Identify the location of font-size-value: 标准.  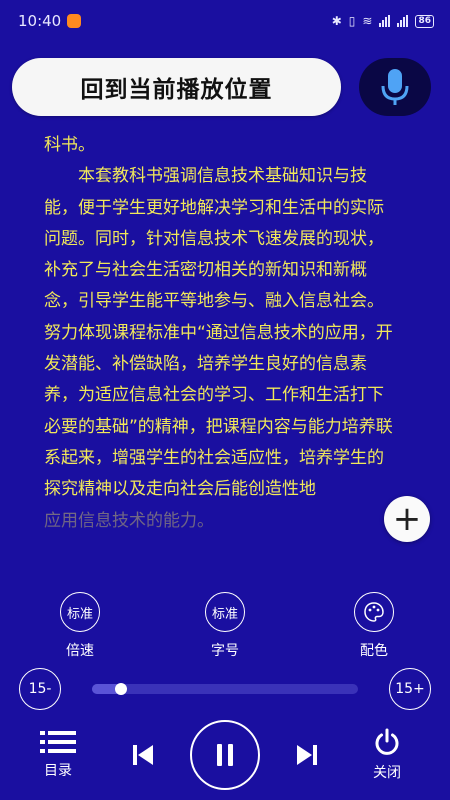
(224, 614).